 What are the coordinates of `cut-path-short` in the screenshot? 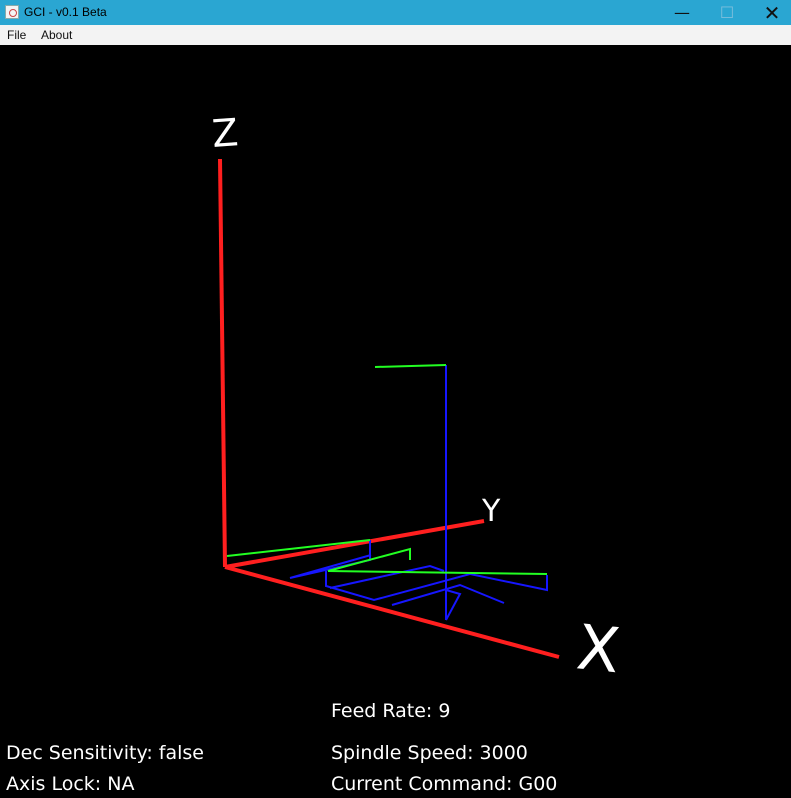 It's located at (453, 605).